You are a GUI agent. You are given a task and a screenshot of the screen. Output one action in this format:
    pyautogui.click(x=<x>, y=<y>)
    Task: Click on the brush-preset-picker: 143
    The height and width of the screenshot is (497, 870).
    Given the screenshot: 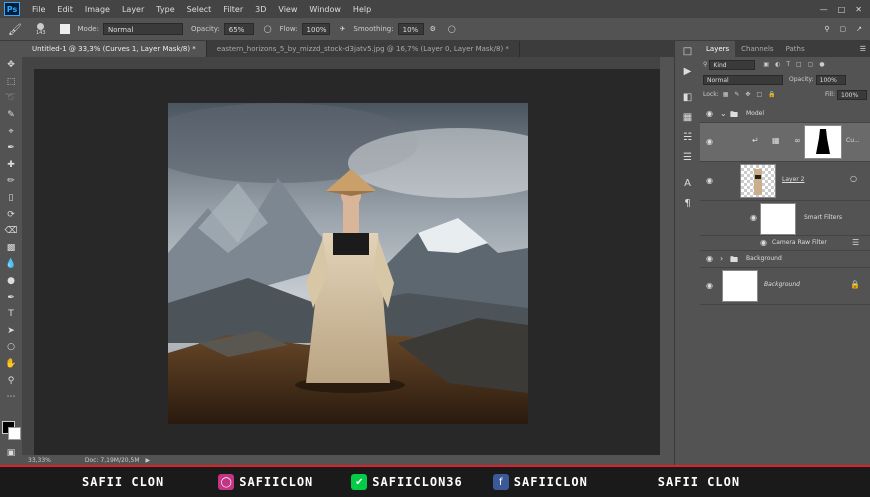 What is the action you would take?
    pyautogui.click(x=41, y=29)
    